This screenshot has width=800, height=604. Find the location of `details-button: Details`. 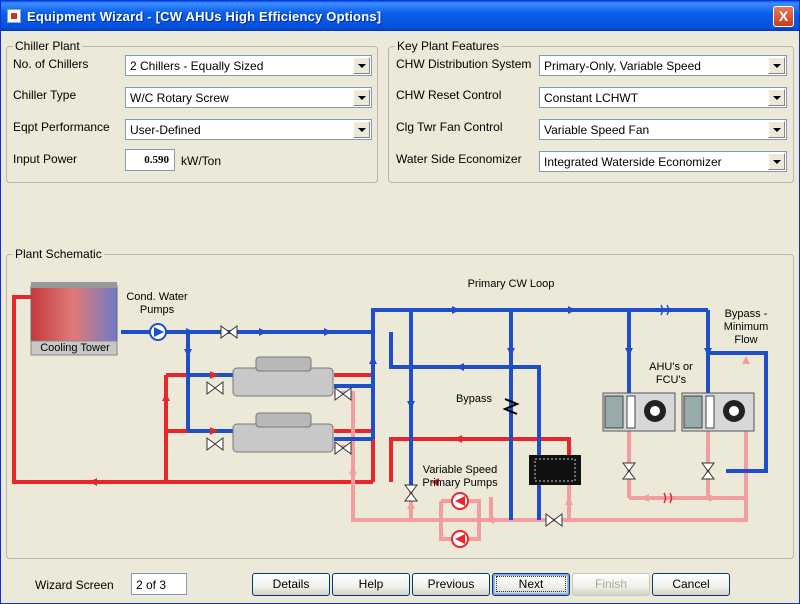

details-button: Details is located at coordinates (291, 584).